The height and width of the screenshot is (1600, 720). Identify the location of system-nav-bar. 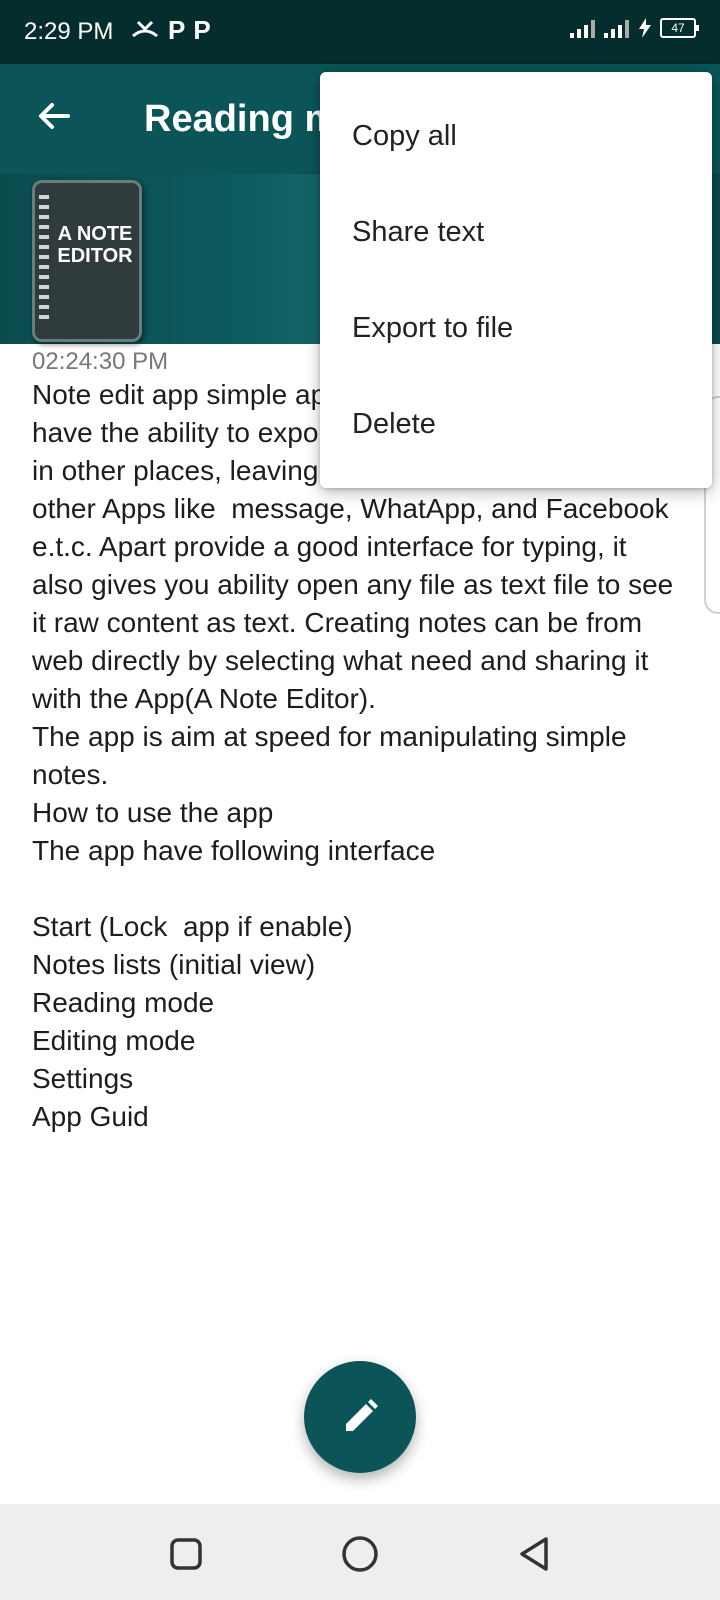
(360, 1552).